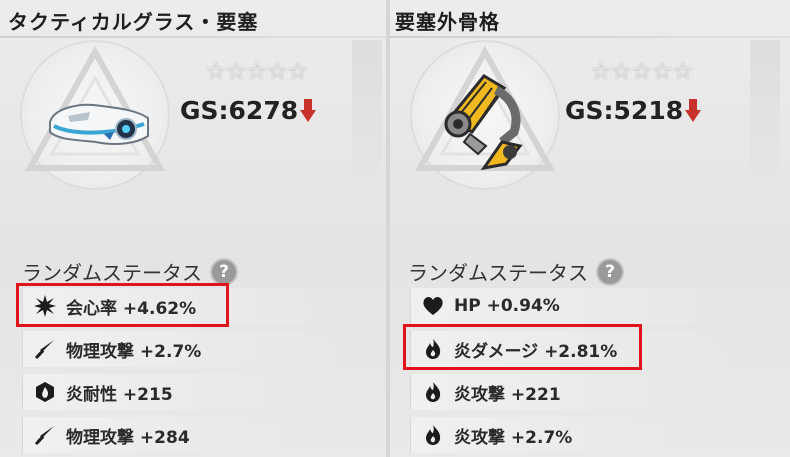 This screenshot has width=790, height=457. What do you see at coordinates (575, 306) in the screenshot?
I see `stat-row: HP +0.94%` at bounding box center [575, 306].